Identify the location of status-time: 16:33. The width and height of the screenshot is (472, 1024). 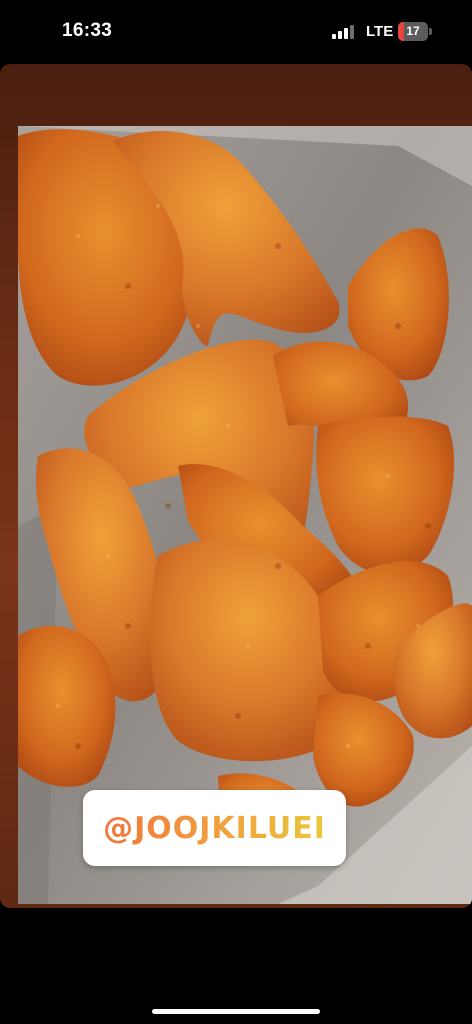
(87, 30).